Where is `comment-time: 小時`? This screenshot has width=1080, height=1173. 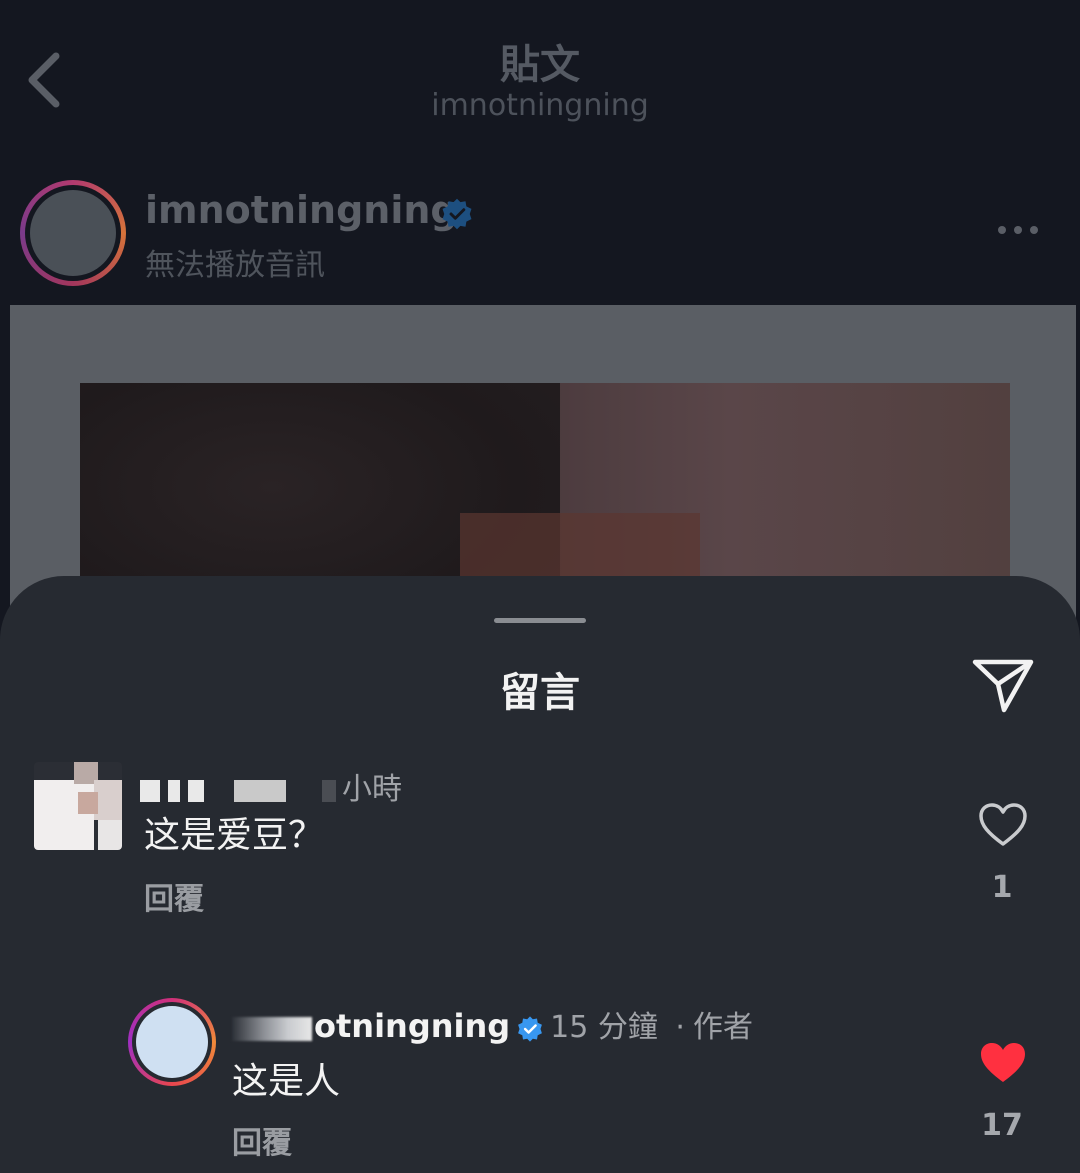
comment-time: 小時 is located at coordinates (372, 789).